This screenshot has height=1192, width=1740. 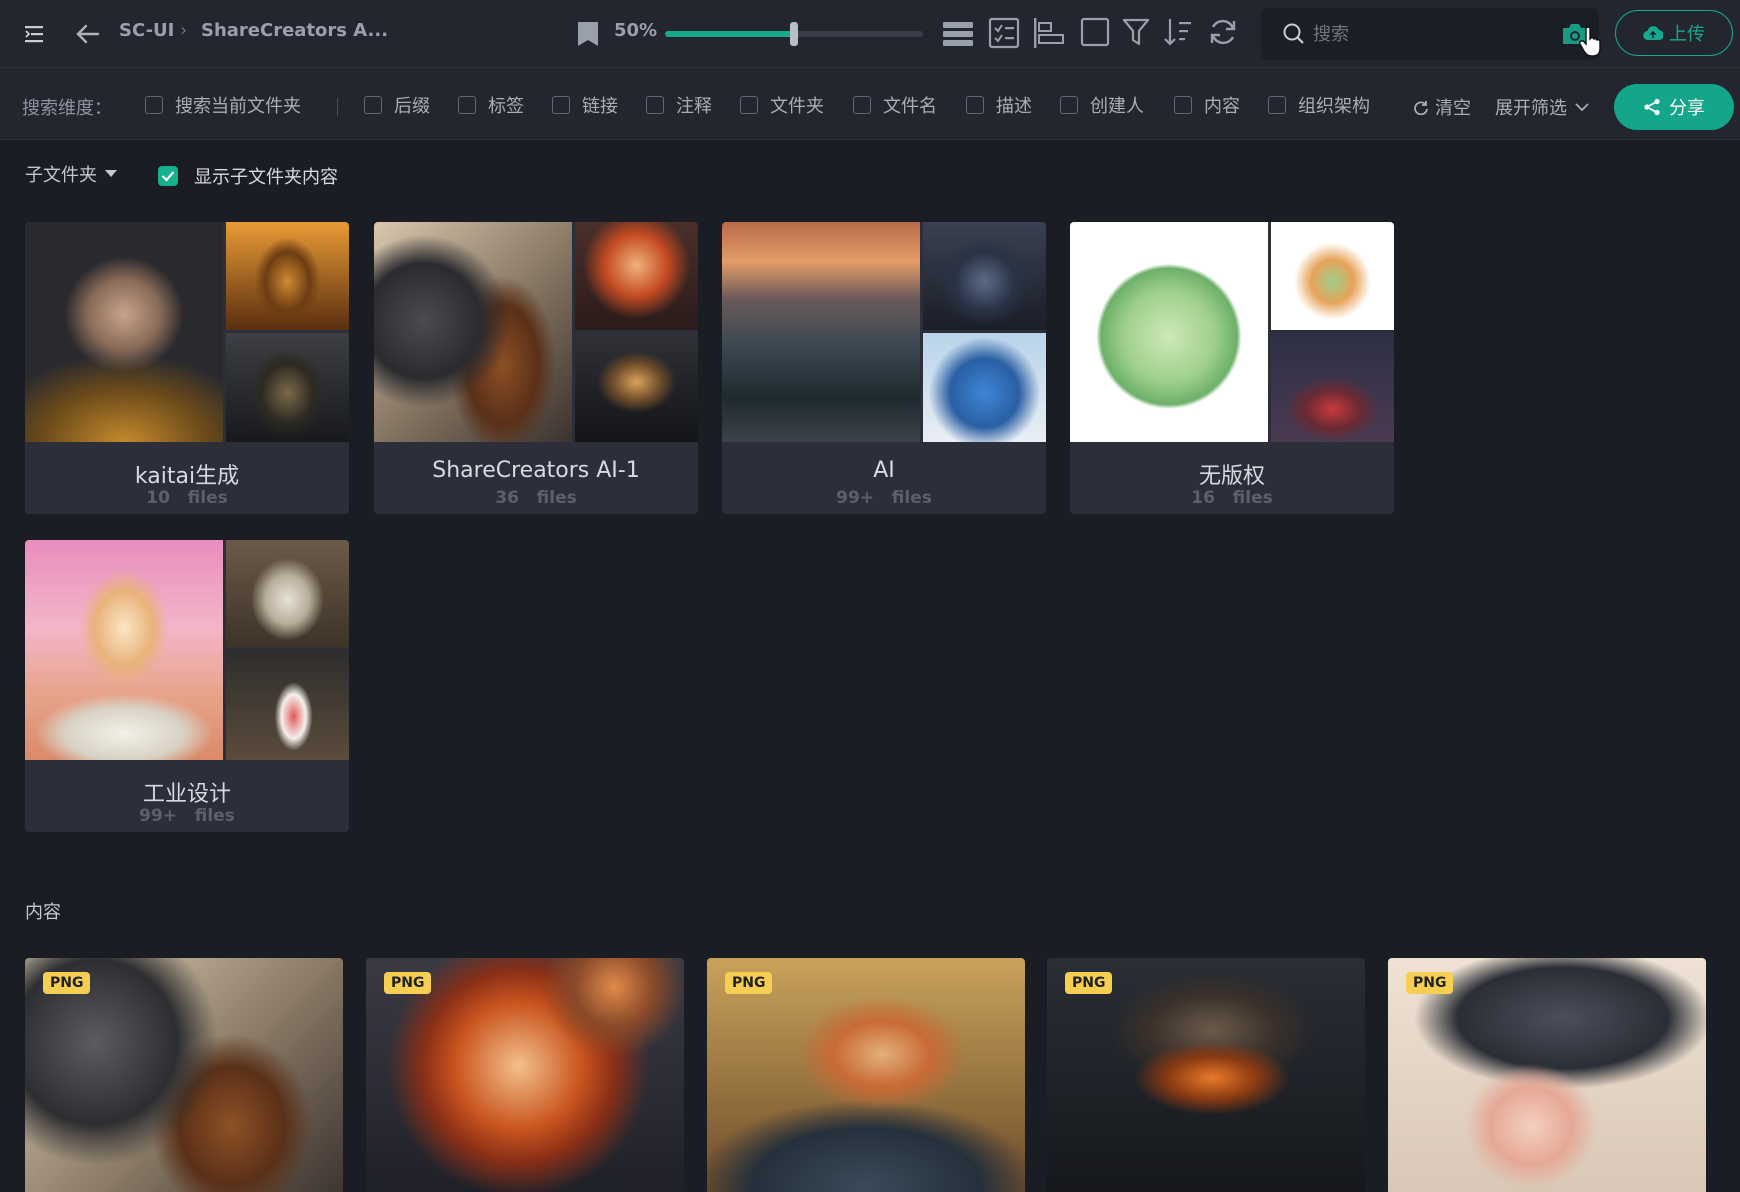 What do you see at coordinates (397, 105) in the screenshot?
I see `filter-option-suffix: 后缀` at bounding box center [397, 105].